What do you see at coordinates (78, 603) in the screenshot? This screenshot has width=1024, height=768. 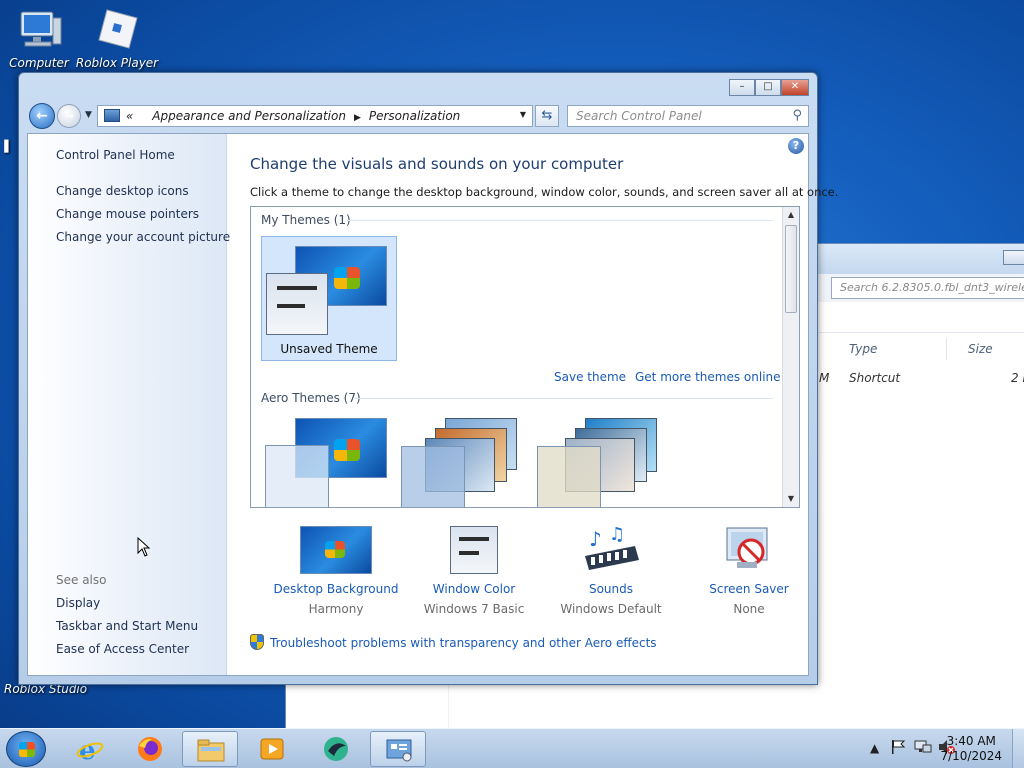 I see `display-link: Display` at bounding box center [78, 603].